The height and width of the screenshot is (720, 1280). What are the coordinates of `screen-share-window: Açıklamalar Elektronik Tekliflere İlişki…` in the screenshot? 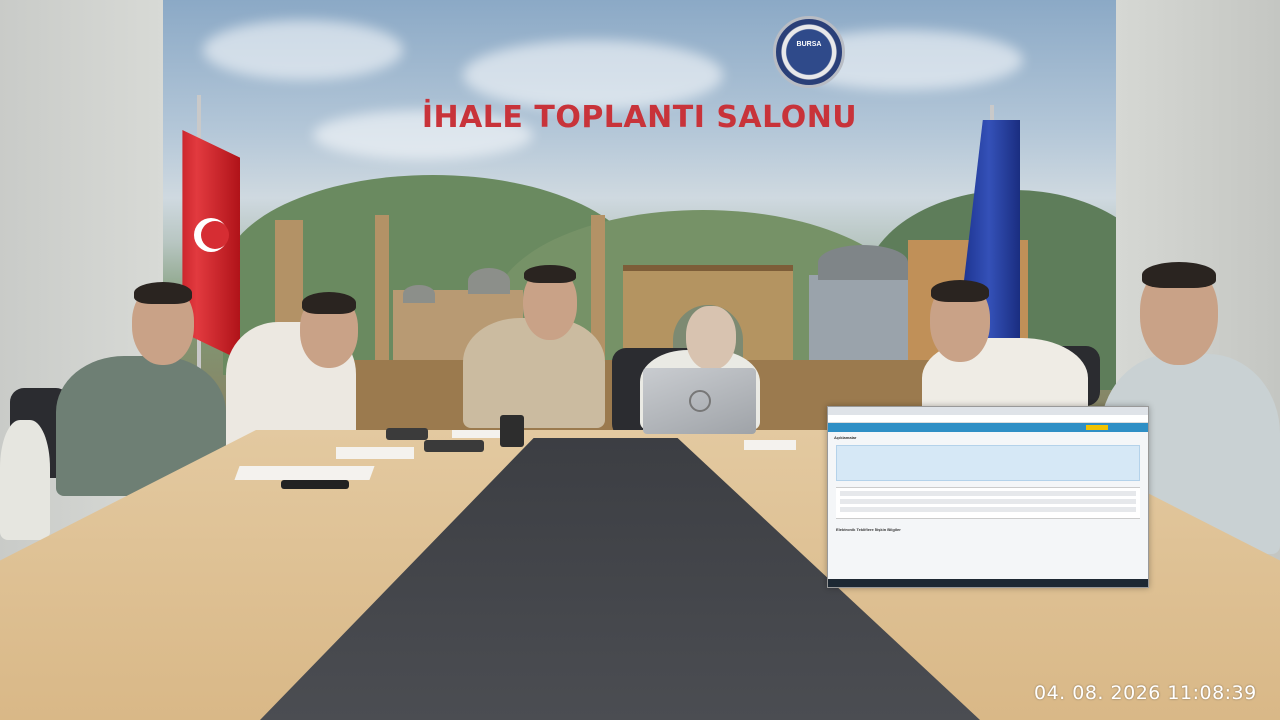 It's located at (988, 497).